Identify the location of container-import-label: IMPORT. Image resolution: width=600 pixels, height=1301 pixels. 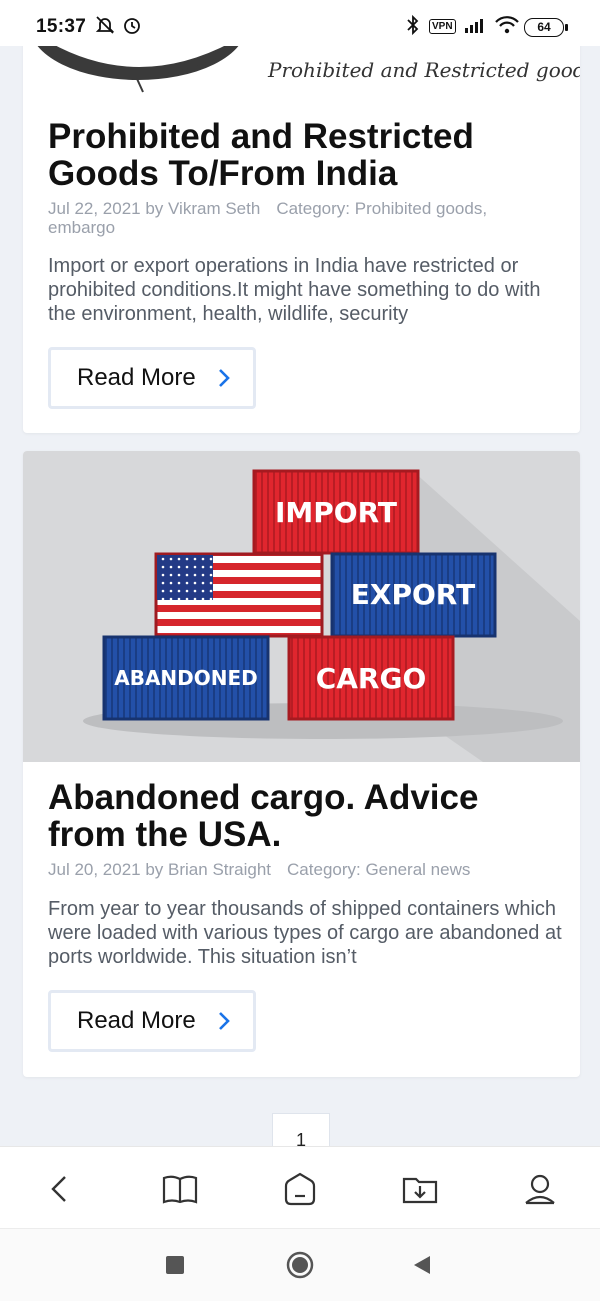
(336, 512).